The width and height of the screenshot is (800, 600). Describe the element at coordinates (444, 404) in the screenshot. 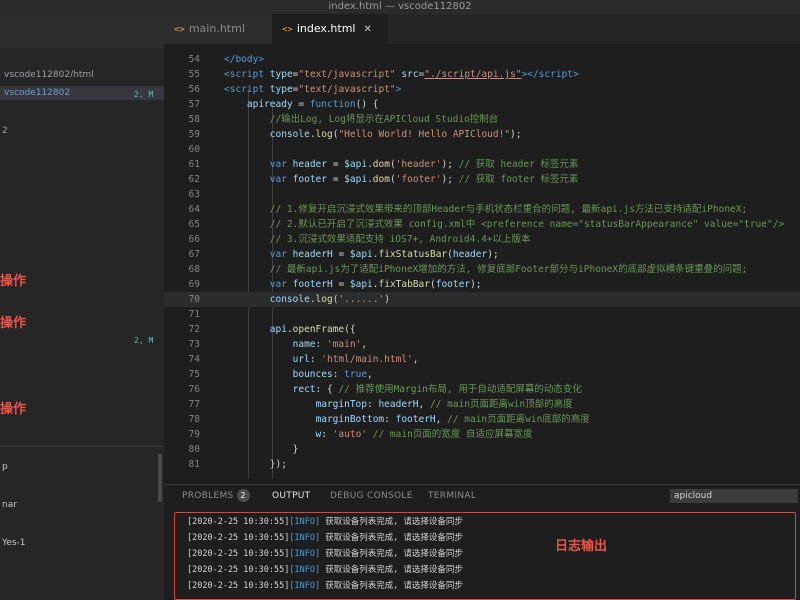

I see `code-text: marginTop: headerH, // main页面距离win顶部的高度` at that location.